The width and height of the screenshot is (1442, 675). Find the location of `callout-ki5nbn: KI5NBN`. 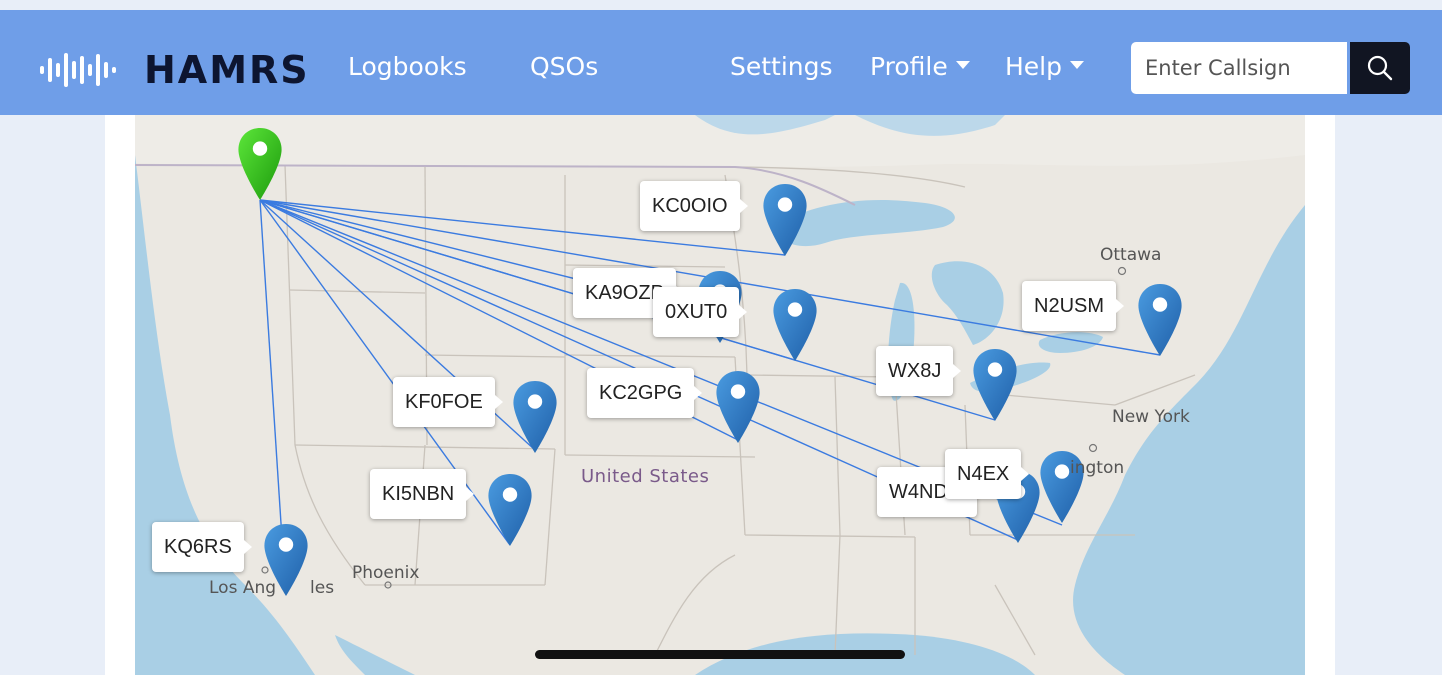

callout-ki5nbn: KI5NBN is located at coordinates (422, 494).